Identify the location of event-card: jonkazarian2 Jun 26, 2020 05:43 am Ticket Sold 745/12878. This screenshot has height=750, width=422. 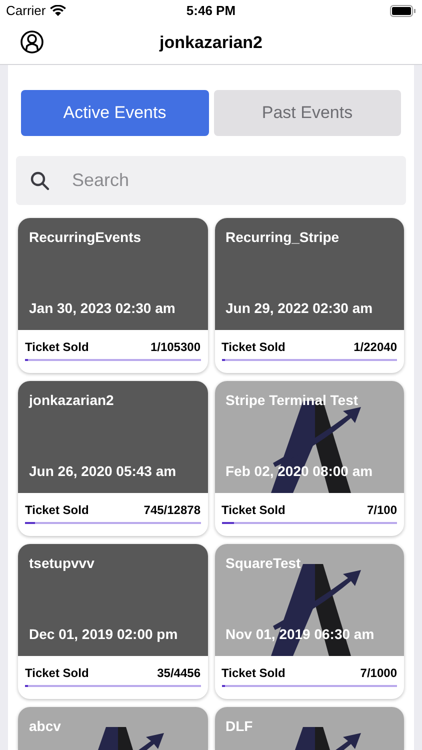
(113, 458).